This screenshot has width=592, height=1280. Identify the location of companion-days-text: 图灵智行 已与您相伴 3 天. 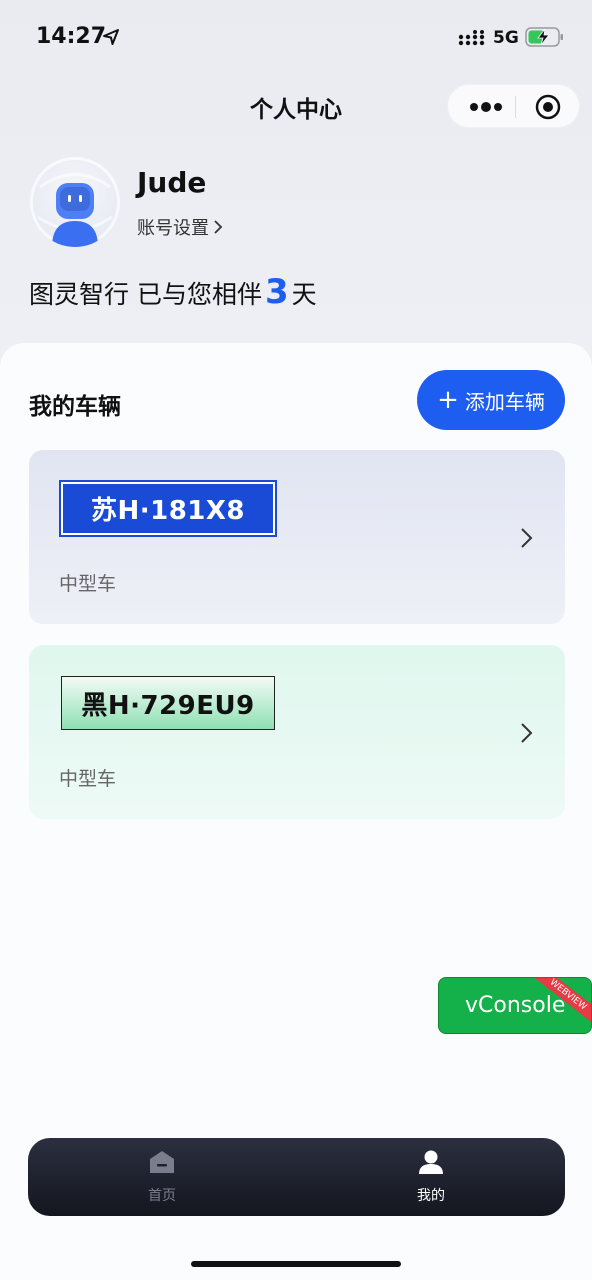
(173, 292).